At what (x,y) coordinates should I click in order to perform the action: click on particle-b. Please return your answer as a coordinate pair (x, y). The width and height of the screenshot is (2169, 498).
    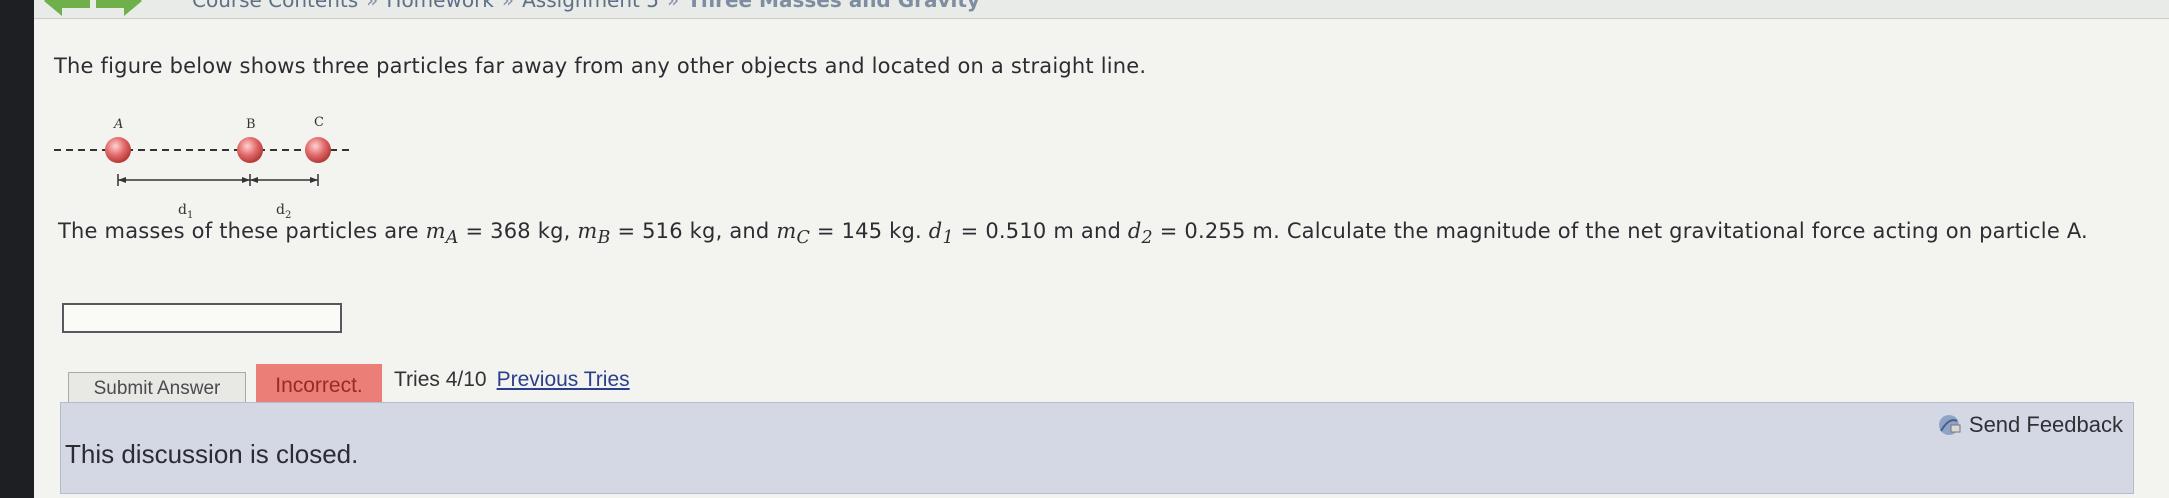
    Looking at the image, I should click on (250, 150).